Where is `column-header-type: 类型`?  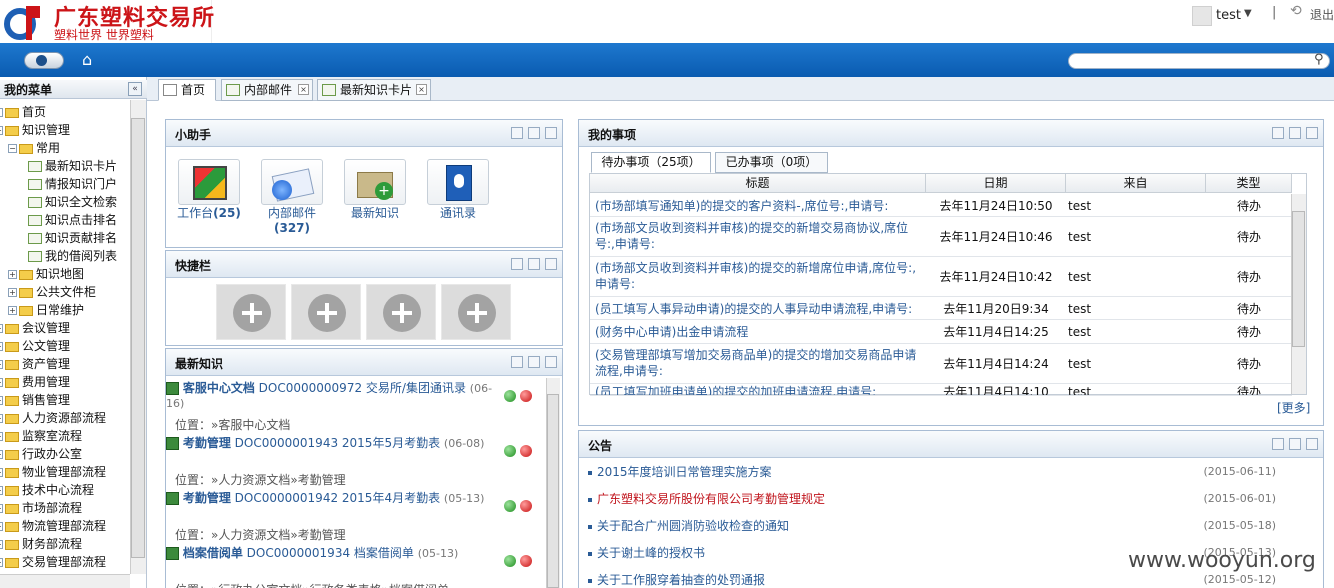 column-header-type: 类型 is located at coordinates (1249, 183).